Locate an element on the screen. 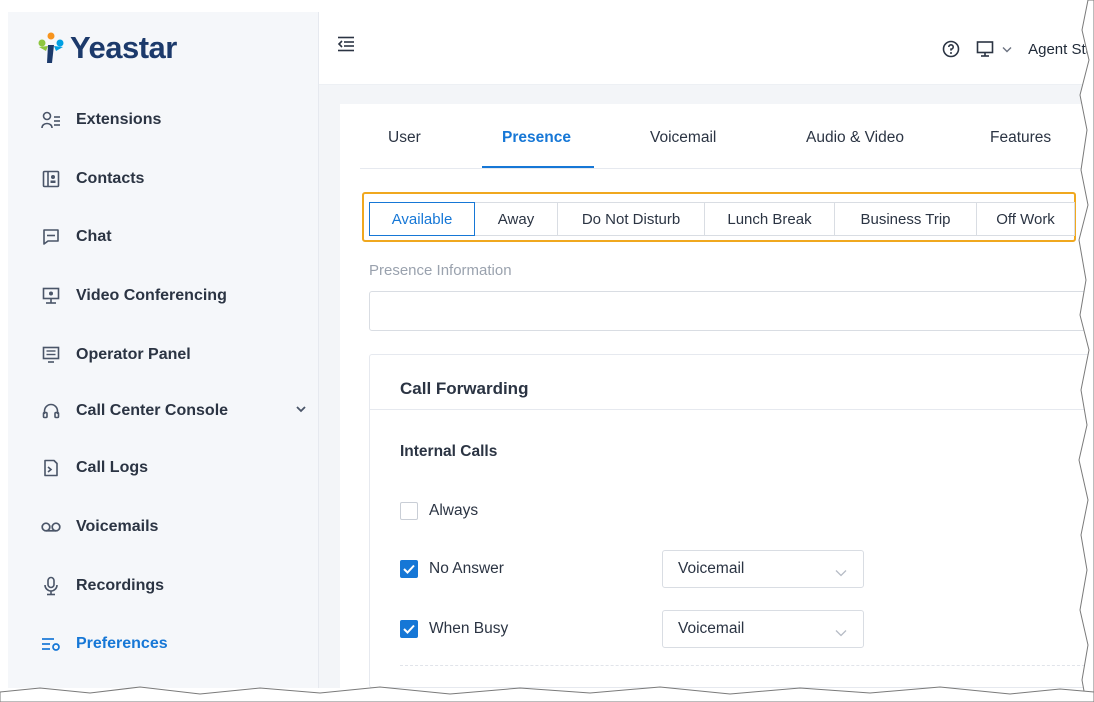  internal-calls-title: Internal Calls is located at coordinates (449, 451).